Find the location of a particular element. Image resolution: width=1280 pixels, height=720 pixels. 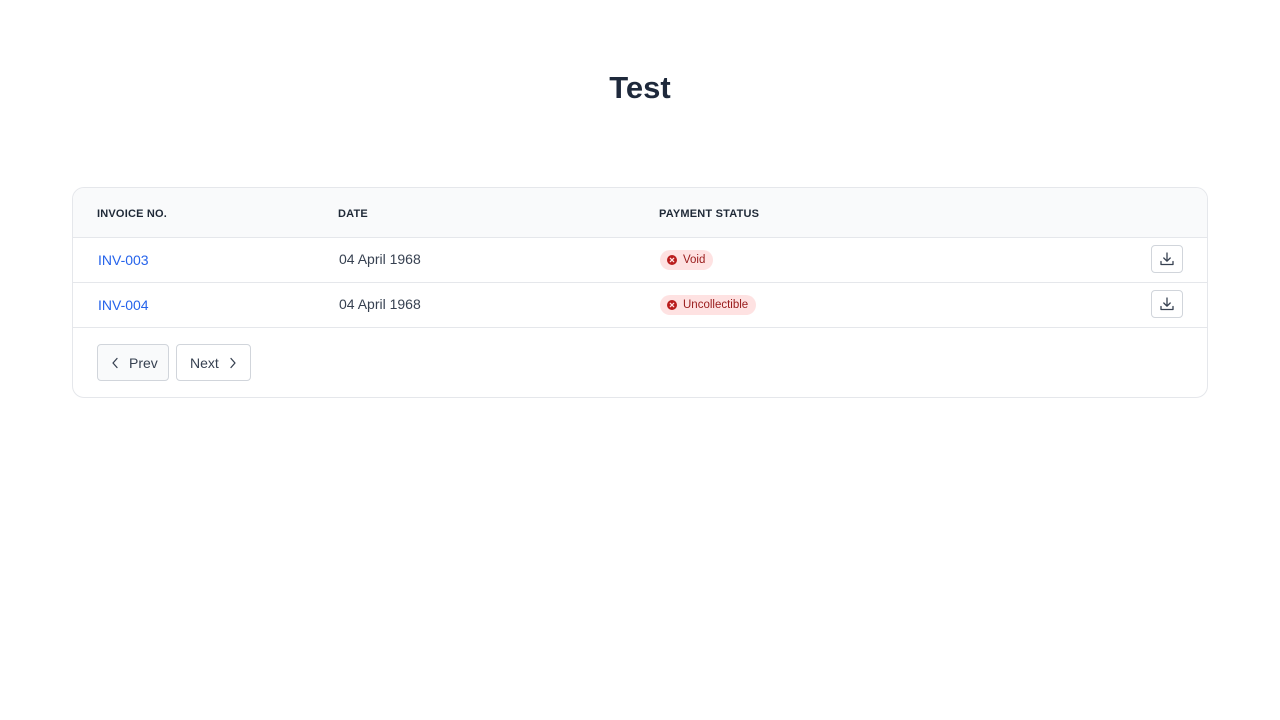

next-button: Next is located at coordinates (213, 362).